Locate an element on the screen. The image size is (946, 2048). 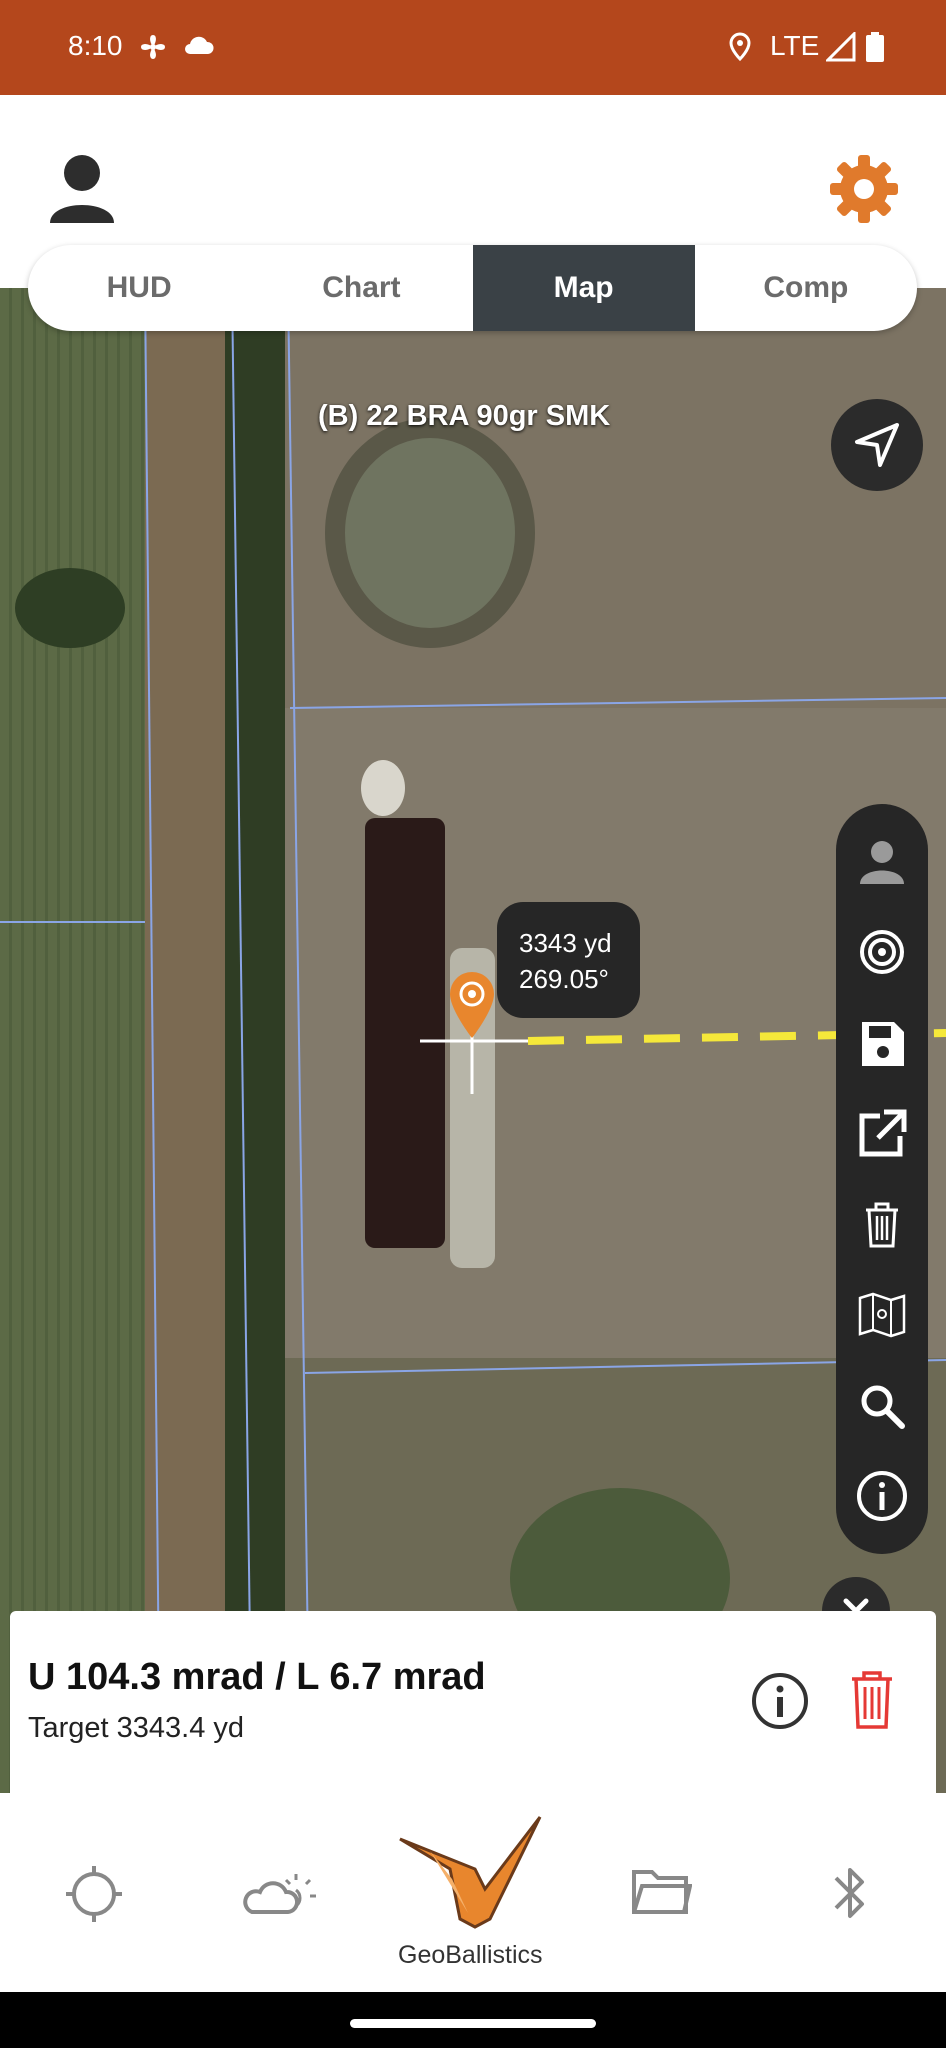
network-type: LTE is located at coordinates (795, 45).